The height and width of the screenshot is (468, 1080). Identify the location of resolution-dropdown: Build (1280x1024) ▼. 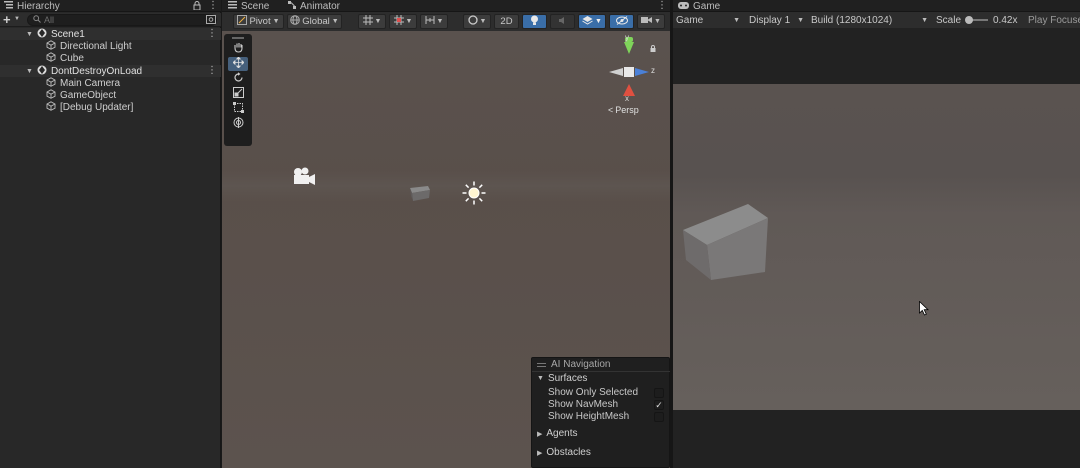
(870, 20).